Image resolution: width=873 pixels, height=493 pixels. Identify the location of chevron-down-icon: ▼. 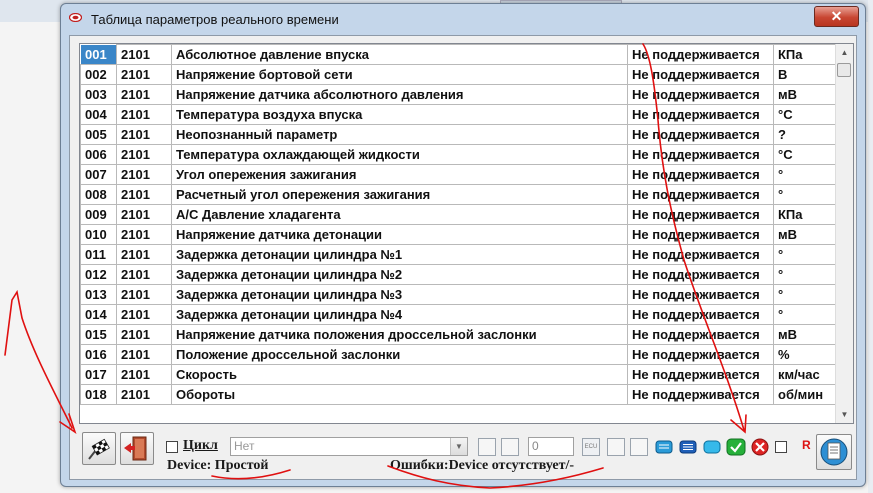
(458, 446).